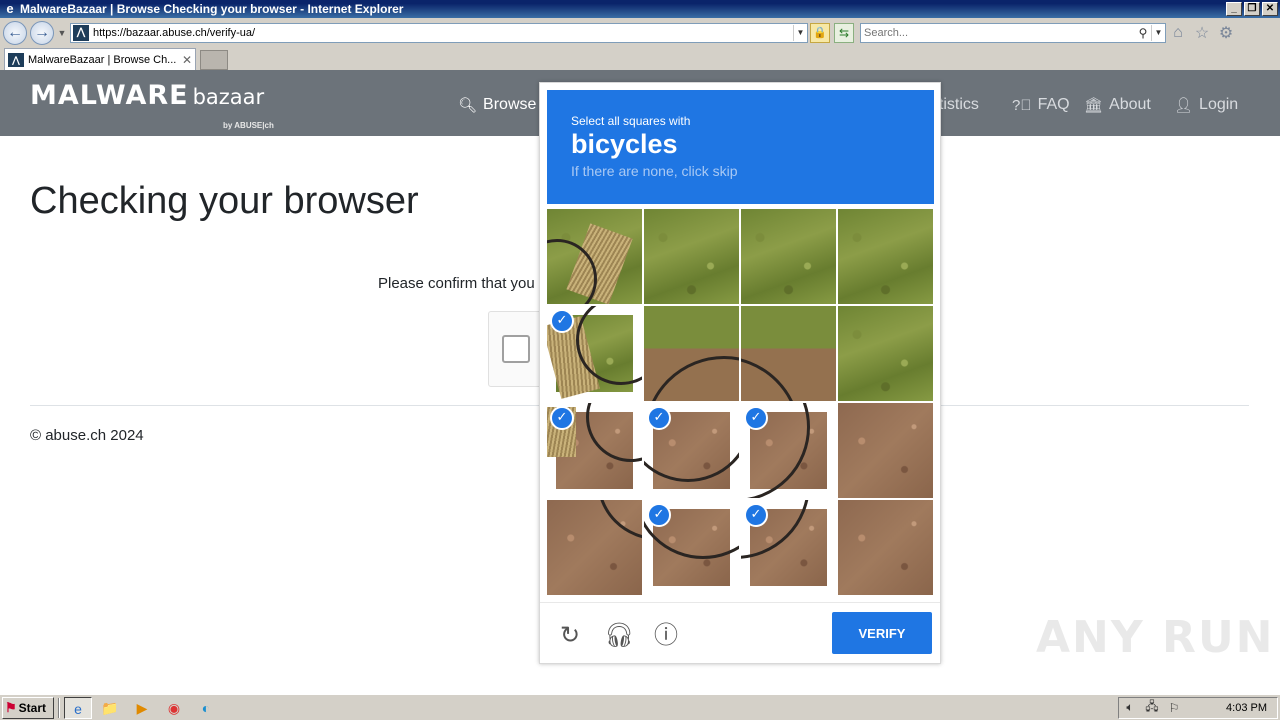 Image resolution: width=1280 pixels, height=720 pixels. What do you see at coordinates (1252, 9) in the screenshot?
I see `maximize-button: ❐` at bounding box center [1252, 9].